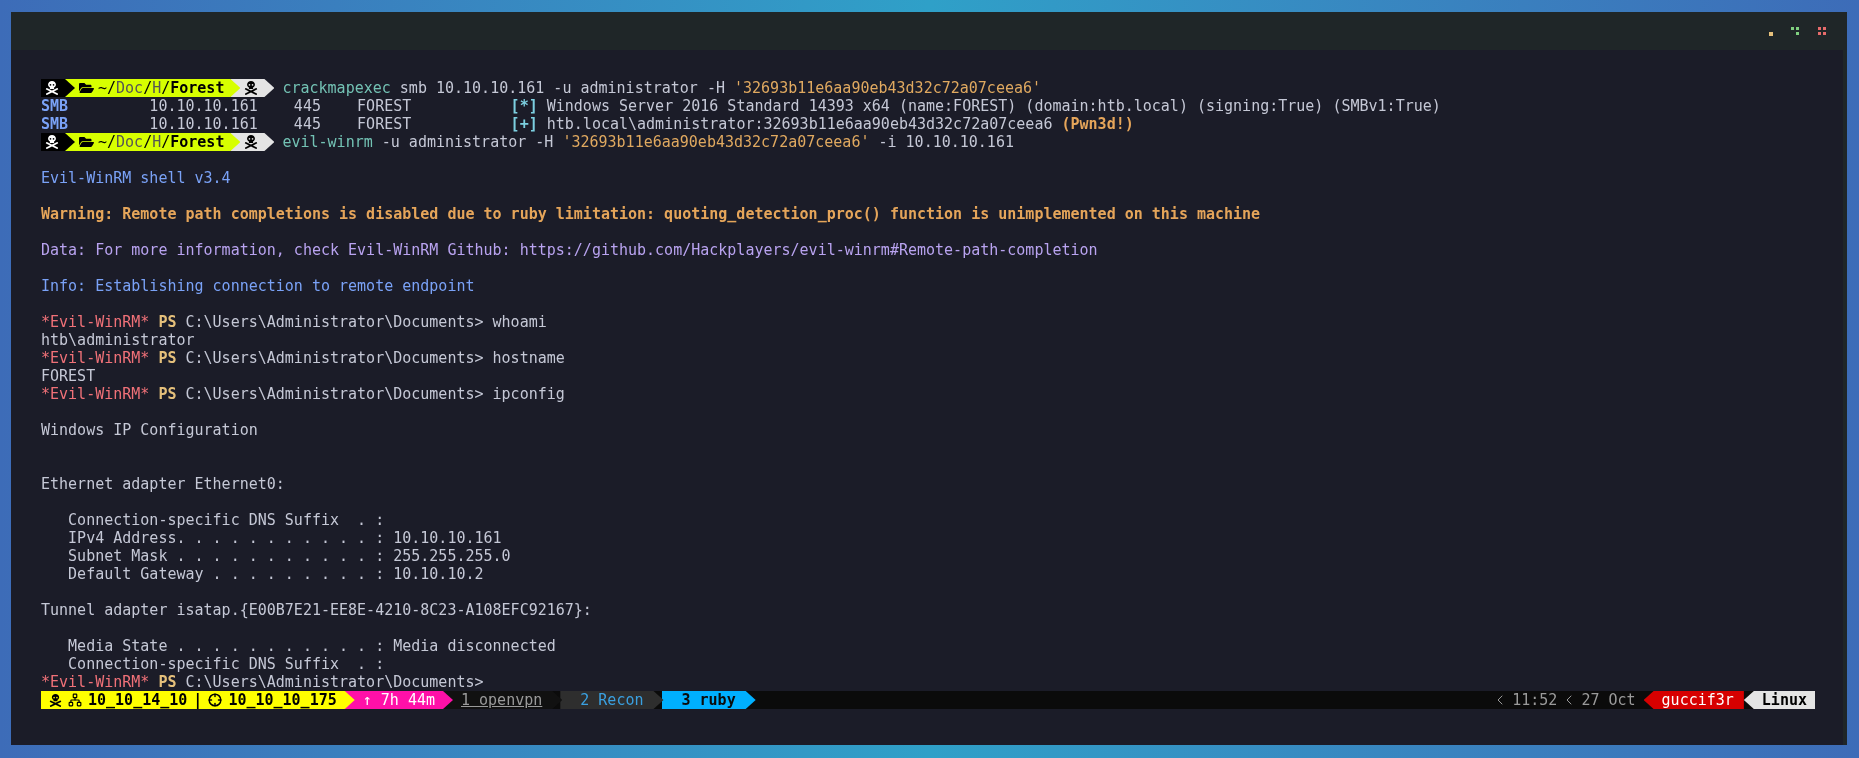 This screenshot has width=1859, height=758. Describe the element at coordinates (149, 430) in the screenshot. I see `terminal-line: Windows IP Configuration` at that location.